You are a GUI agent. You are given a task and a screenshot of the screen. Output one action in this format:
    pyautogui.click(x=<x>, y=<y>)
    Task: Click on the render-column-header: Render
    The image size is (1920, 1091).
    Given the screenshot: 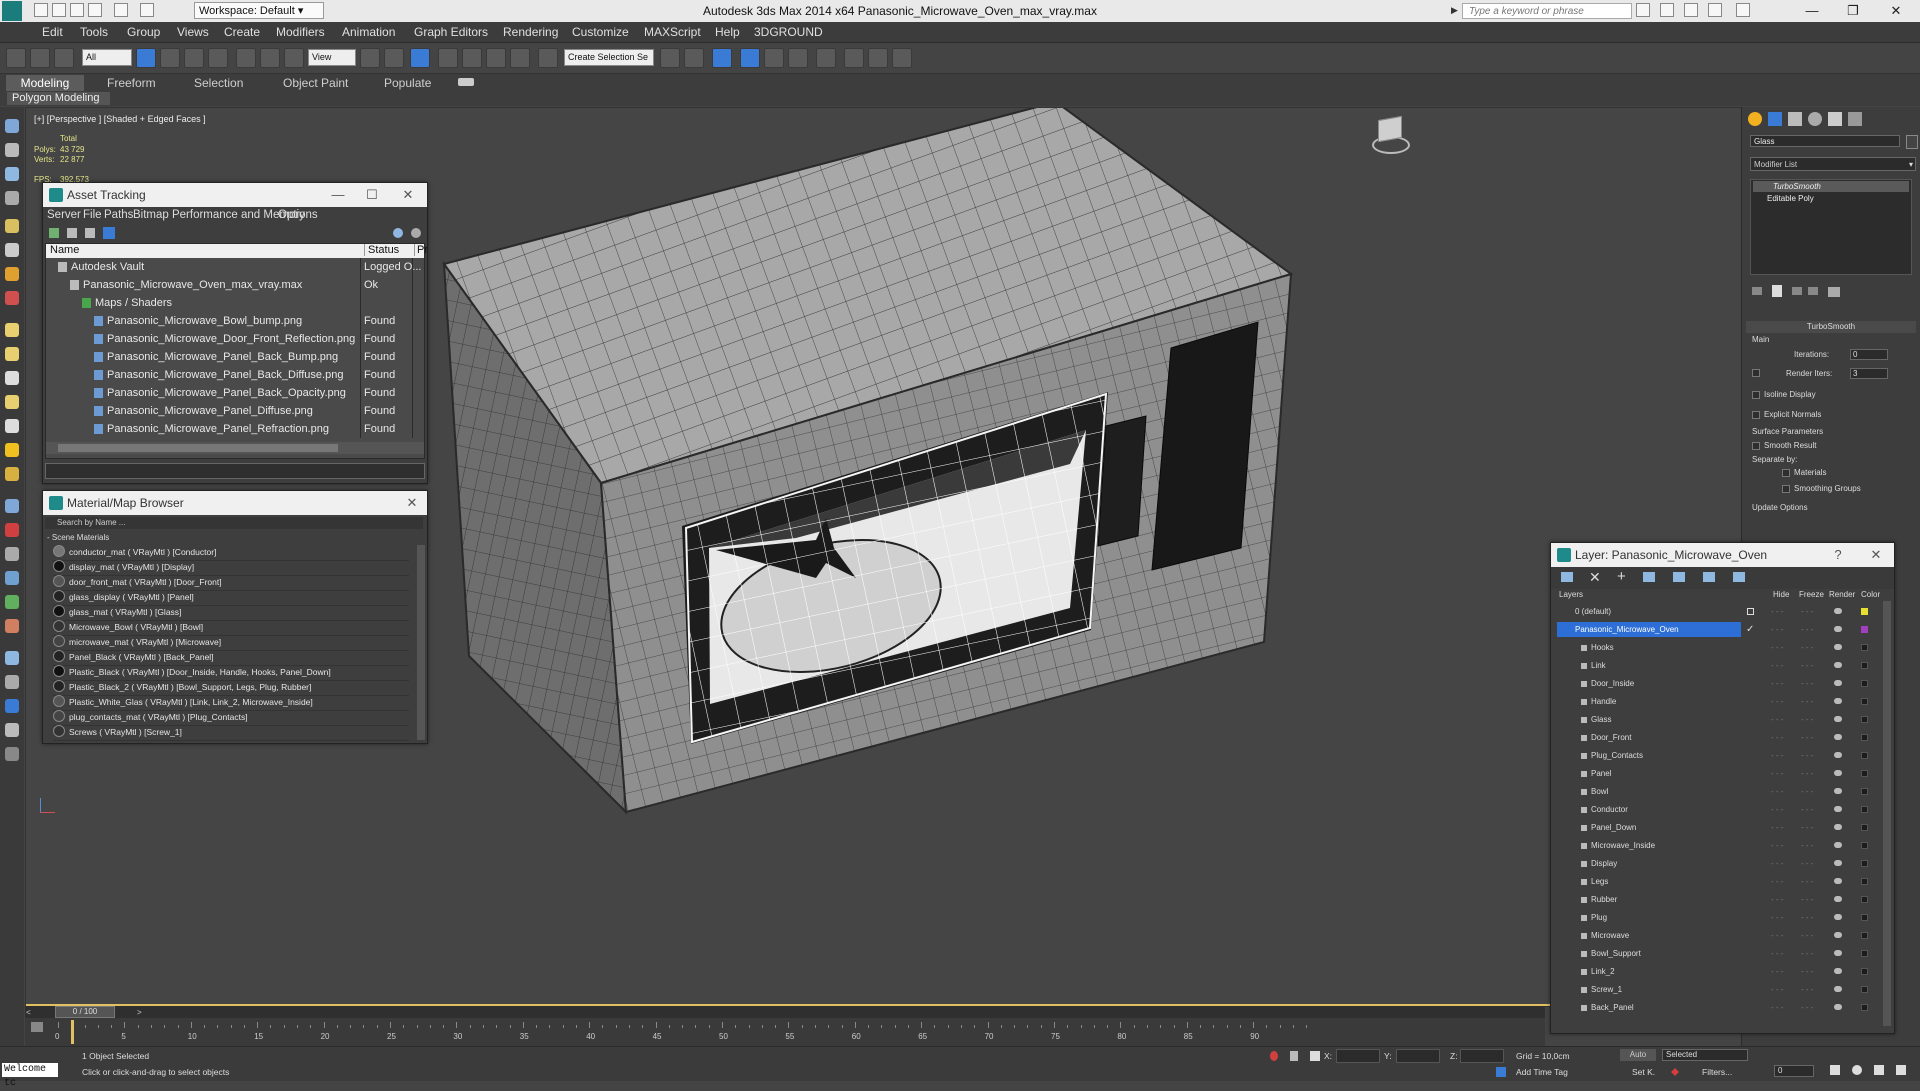 What is the action you would take?
    pyautogui.click(x=1842, y=594)
    